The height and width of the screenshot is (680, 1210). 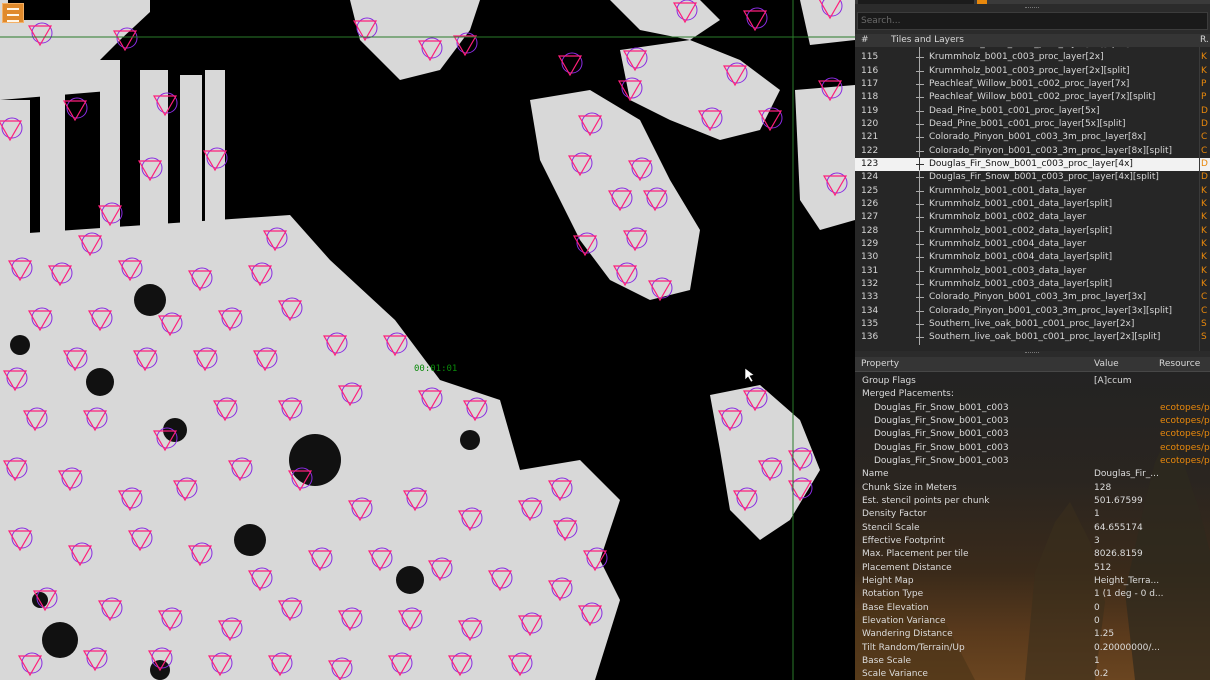 I want to click on layer-row: 129 Krummholz_b001_c004_data_layer K, so click(x=1032, y=244).